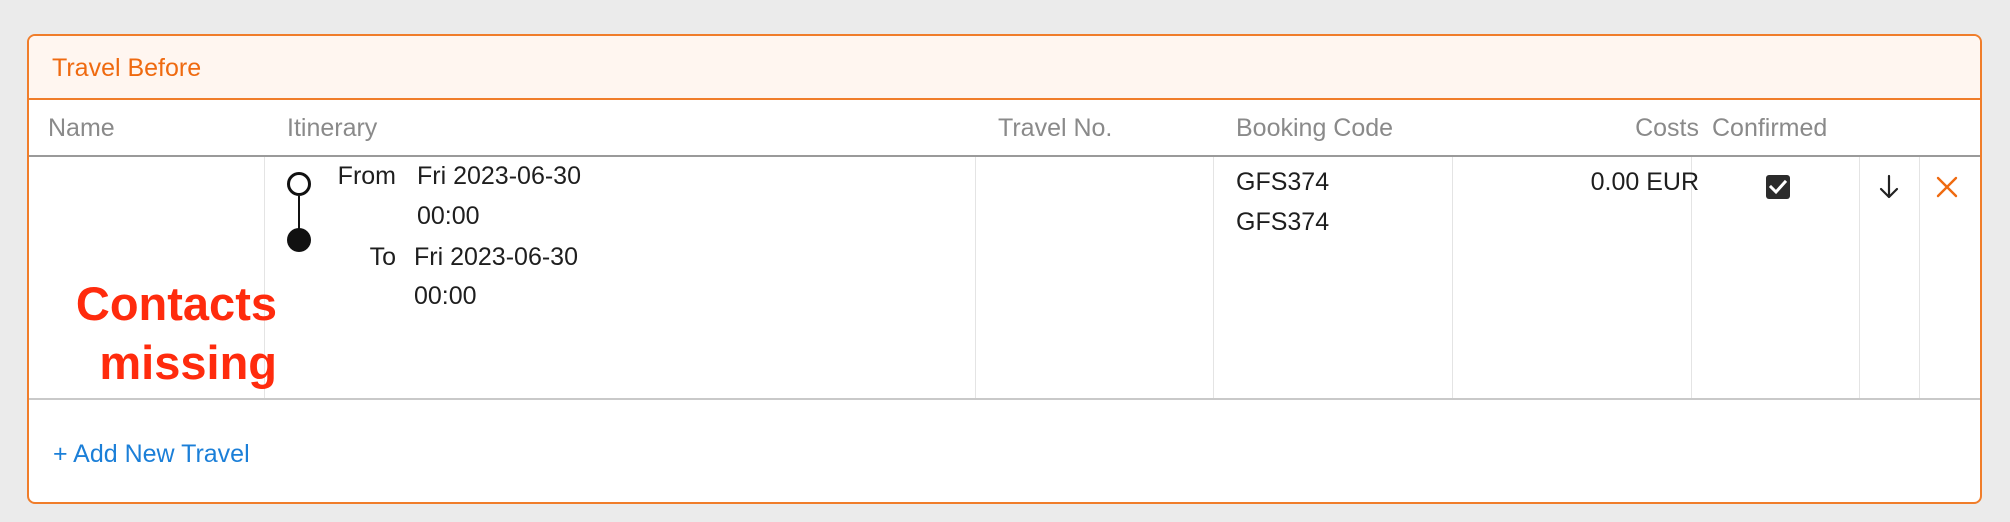  What do you see at coordinates (1055, 128) in the screenshot?
I see `column-header-travel-no: Travel No.` at bounding box center [1055, 128].